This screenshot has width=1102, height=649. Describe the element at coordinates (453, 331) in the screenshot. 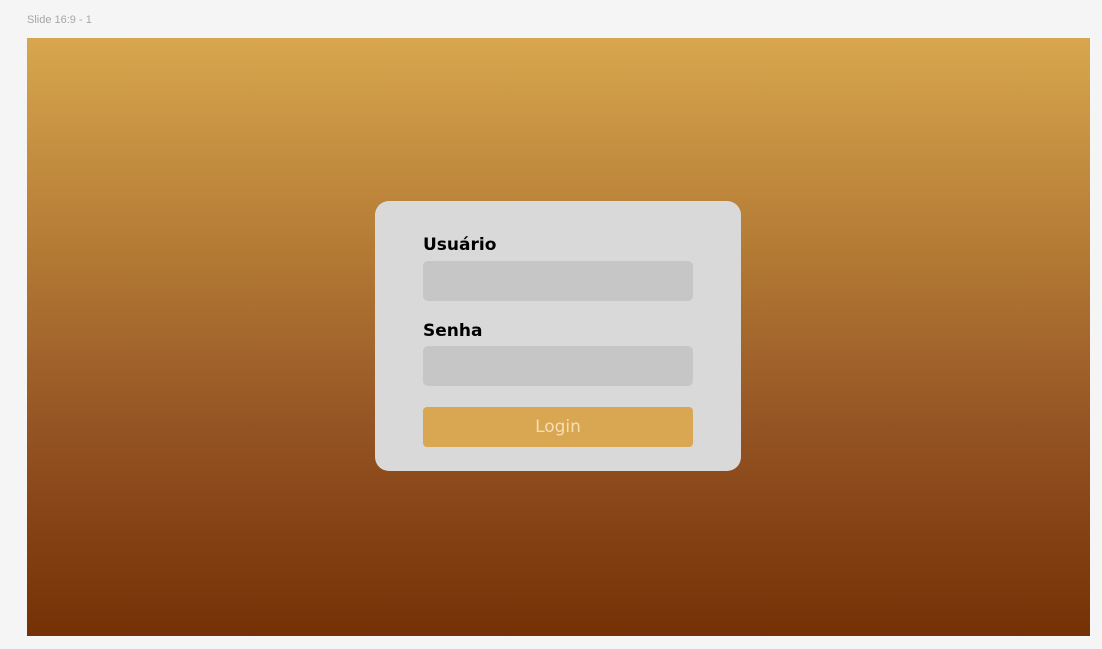

I see `password-label: Senha` at that location.